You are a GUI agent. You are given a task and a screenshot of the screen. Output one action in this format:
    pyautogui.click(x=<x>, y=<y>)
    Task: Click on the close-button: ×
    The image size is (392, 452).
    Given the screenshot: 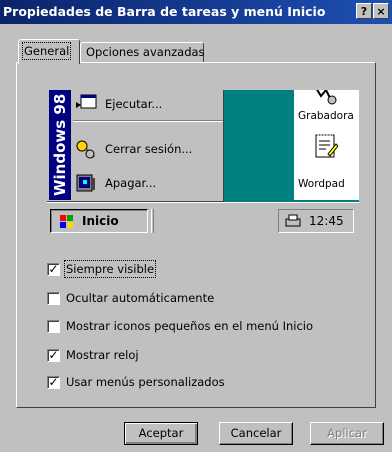 What is the action you would take?
    pyautogui.click(x=381, y=11)
    